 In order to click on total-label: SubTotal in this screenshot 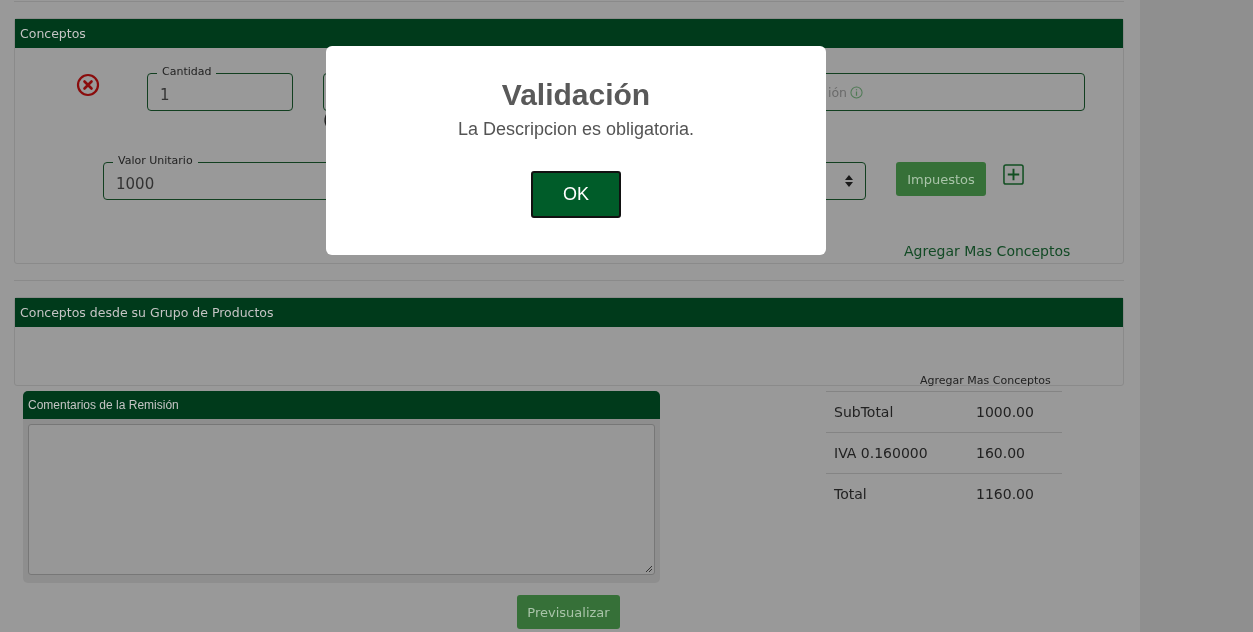, I will do `click(864, 412)`.